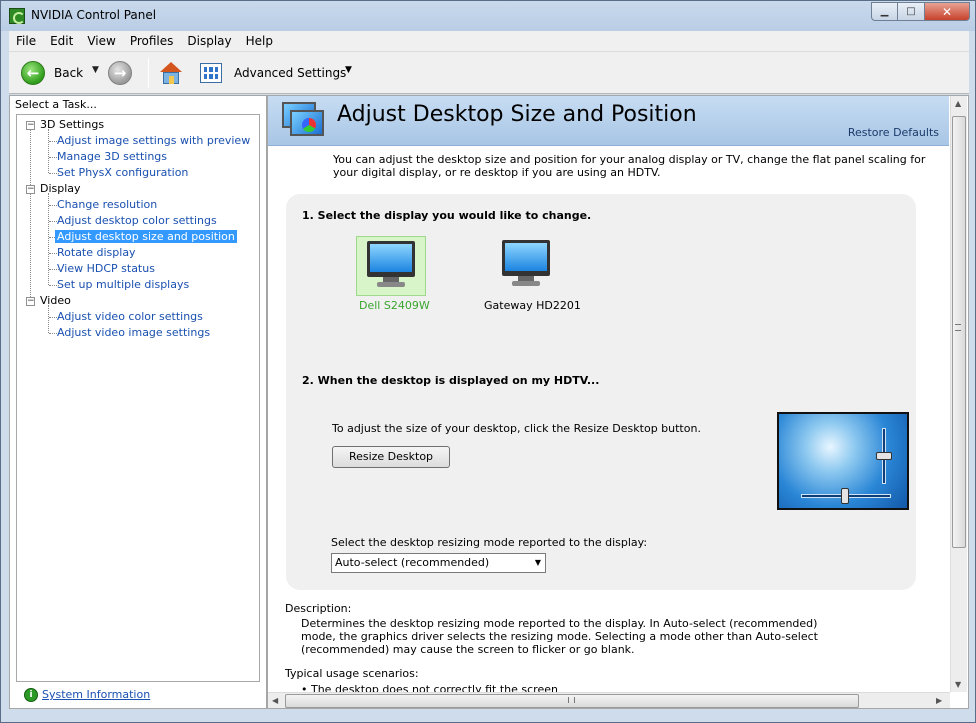  I want to click on horizontal-scrollbar: ◀ ▶, so click(609, 700).